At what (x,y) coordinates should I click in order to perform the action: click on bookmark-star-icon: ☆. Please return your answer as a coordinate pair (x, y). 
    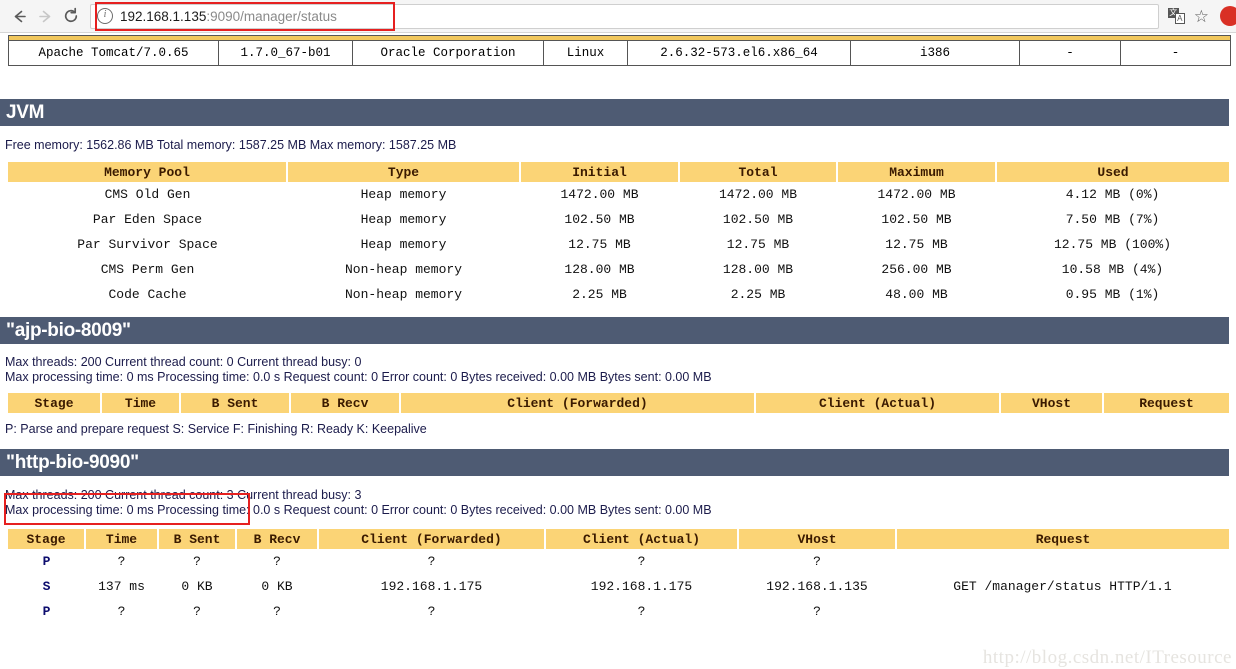
    Looking at the image, I should click on (1201, 16).